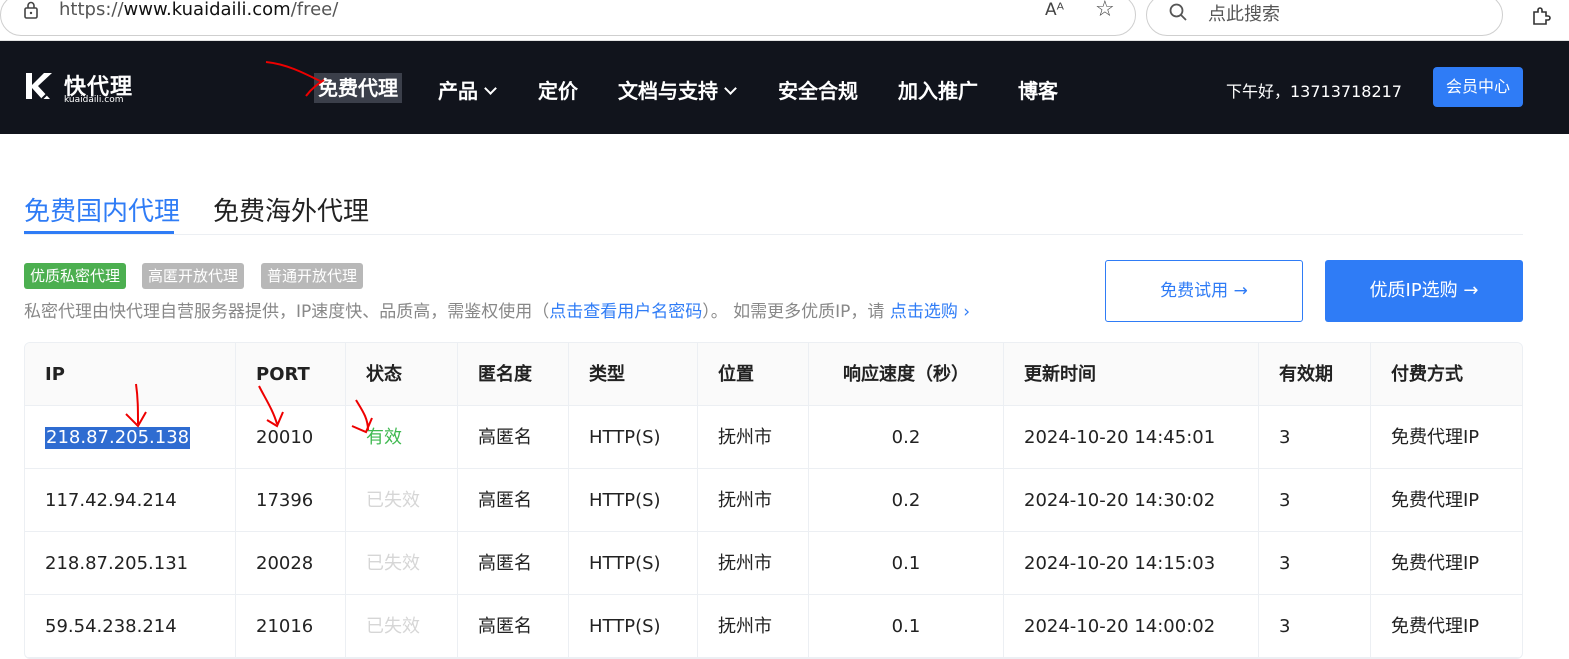 This screenshot has height=659, width=1569. I want to click on ip-cell: 117.42.94.214, so click(130, 500).